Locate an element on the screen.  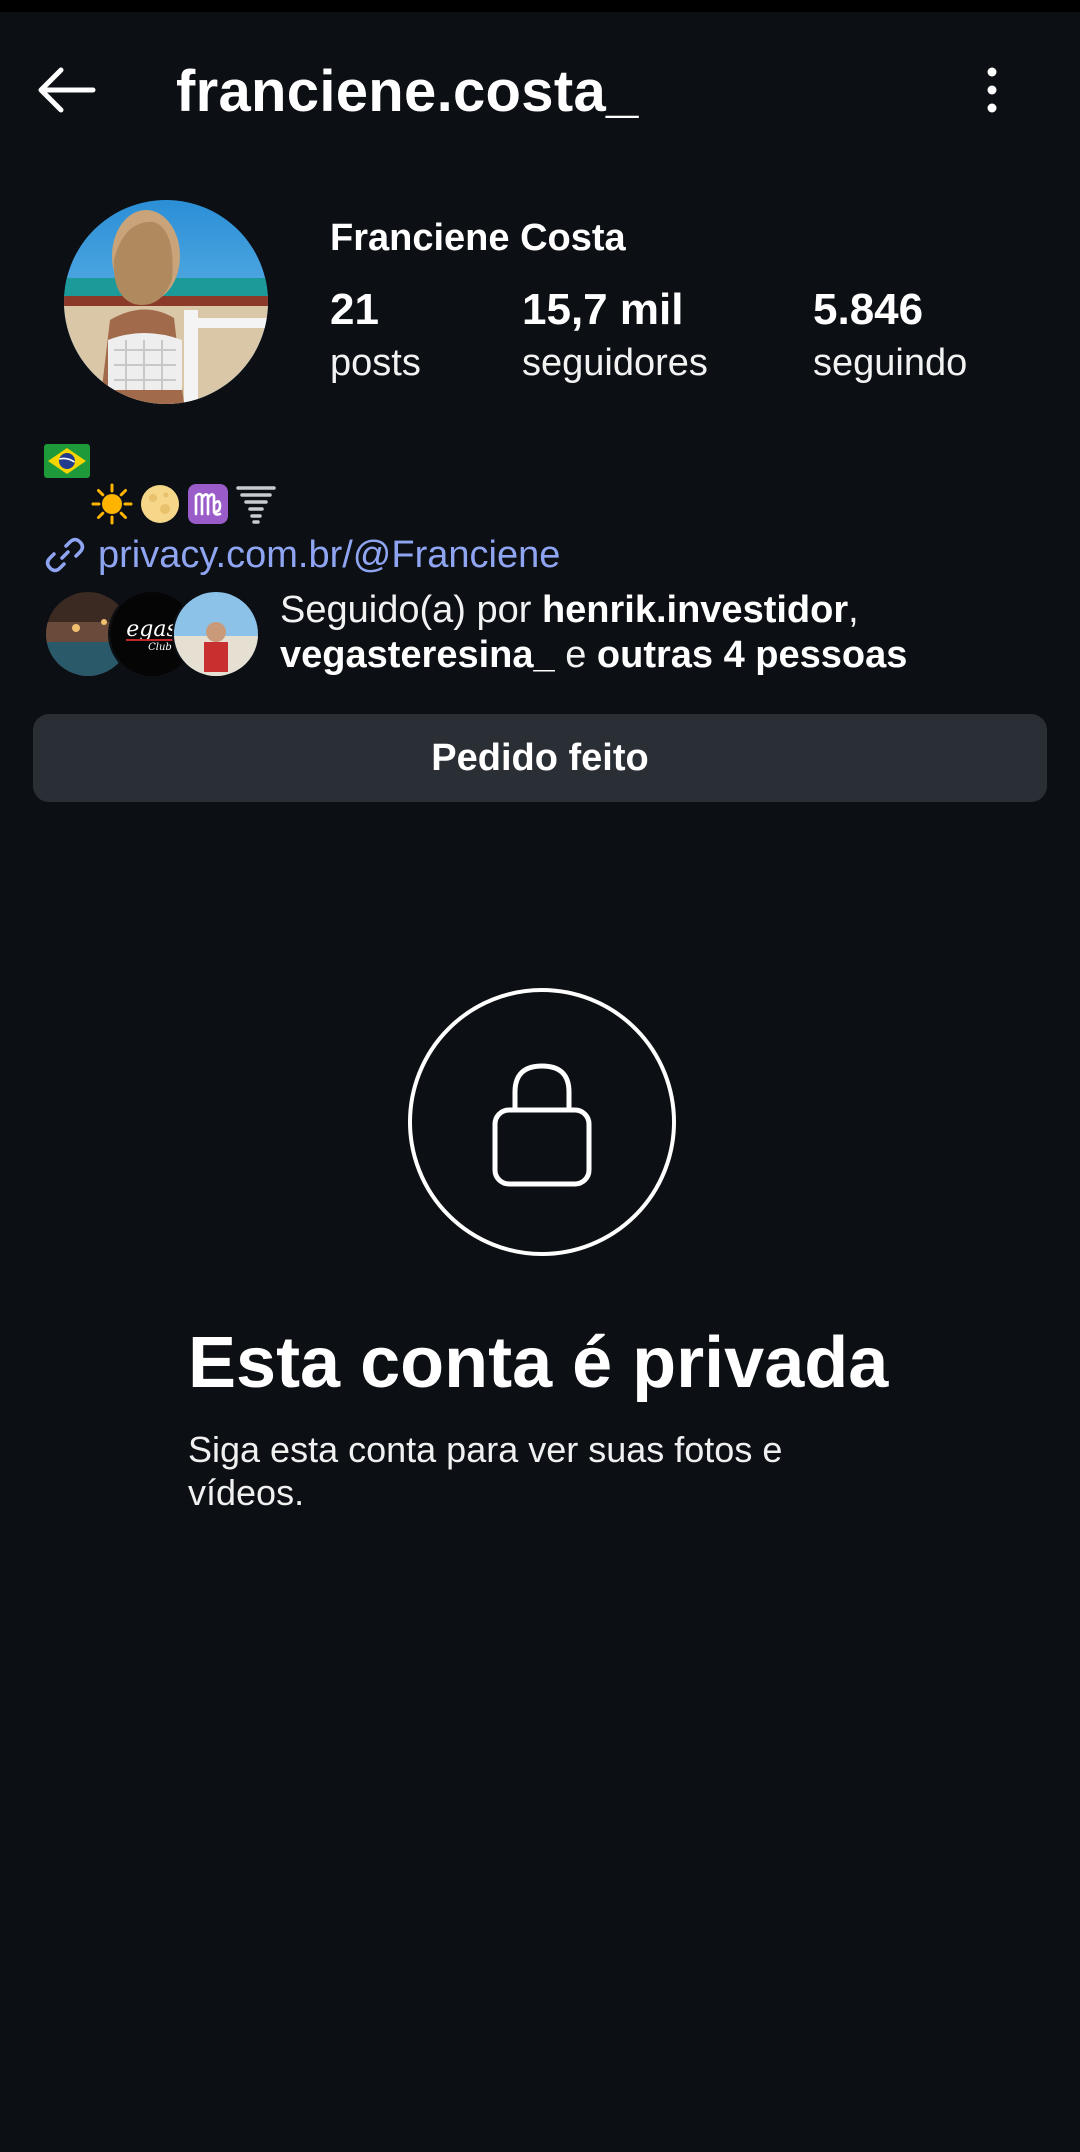
profile-username-title: franciene.costa_ is located at coordinates (407, 91).